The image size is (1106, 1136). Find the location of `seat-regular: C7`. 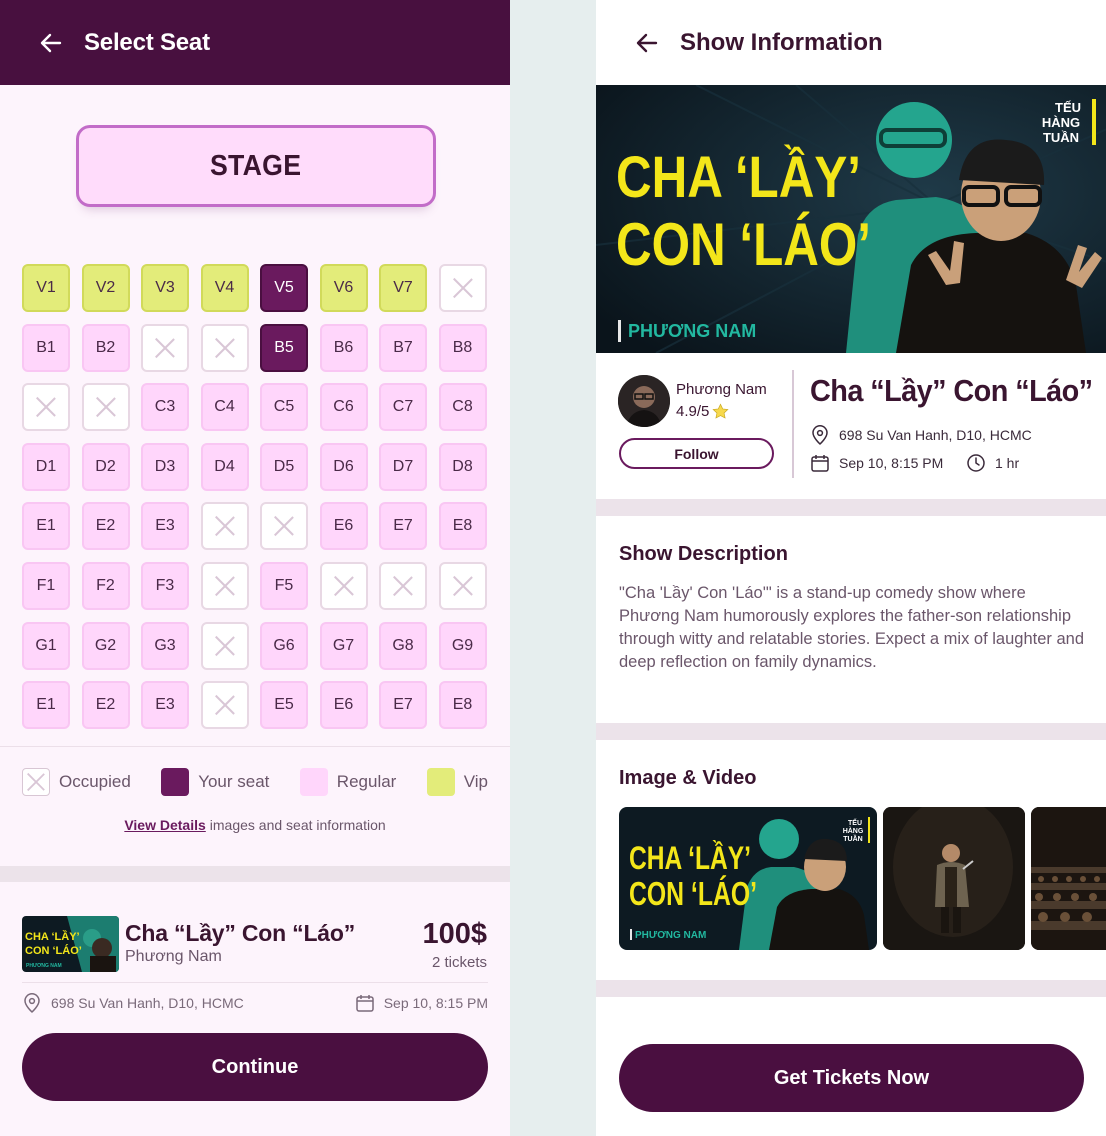

seat-regular: C7 is located at coordinates (403, 407).